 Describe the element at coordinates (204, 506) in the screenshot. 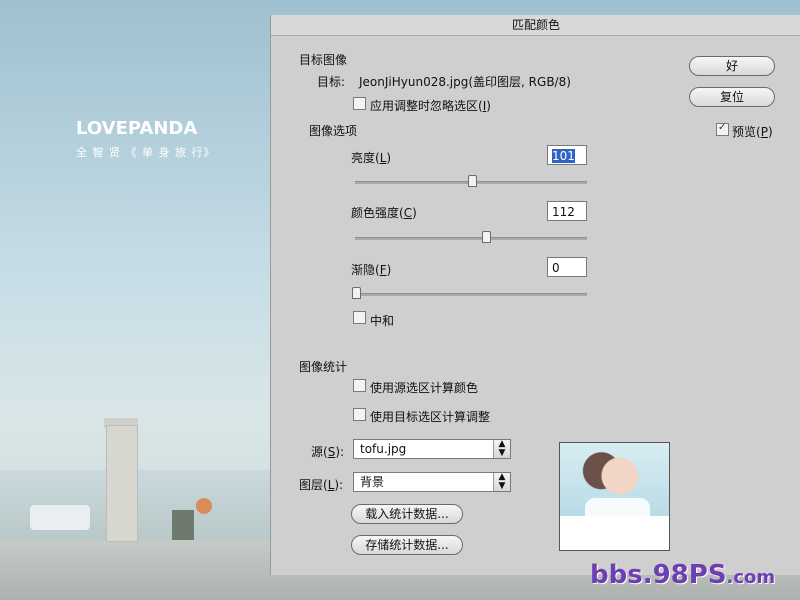

I see `background-sign` at that location.